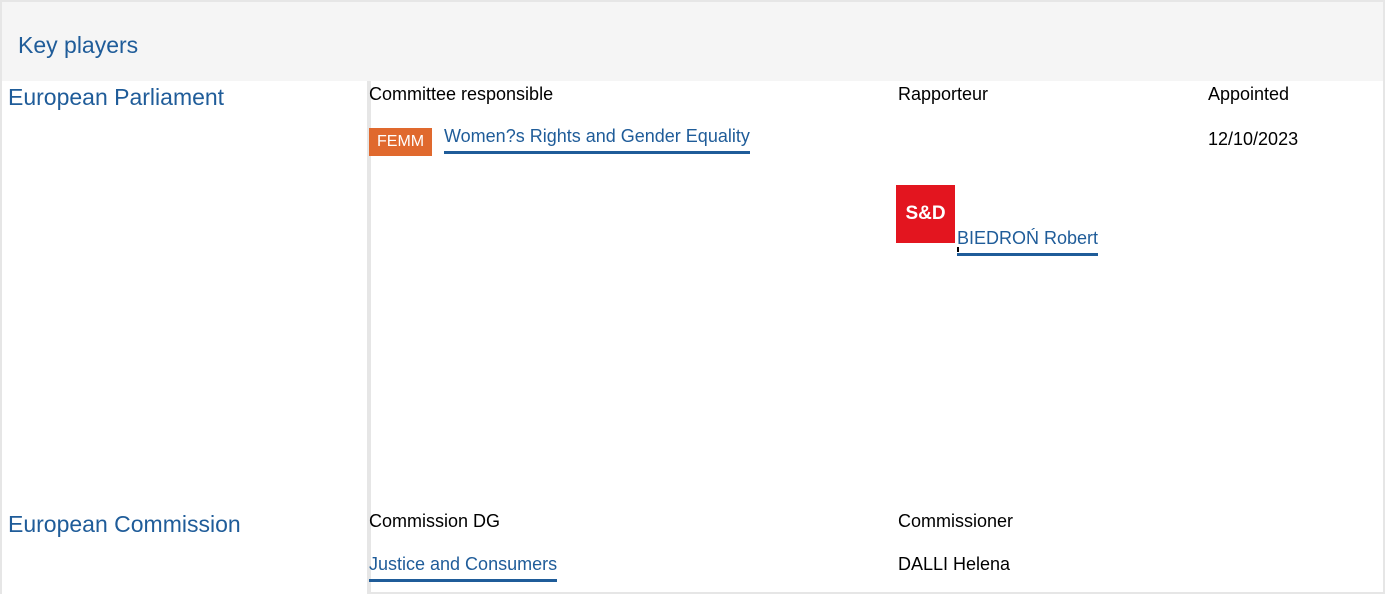  Describe the element at coordinates (401, 142) in the screenshot. I see `committee-badge-femm: FEMM` at that location.